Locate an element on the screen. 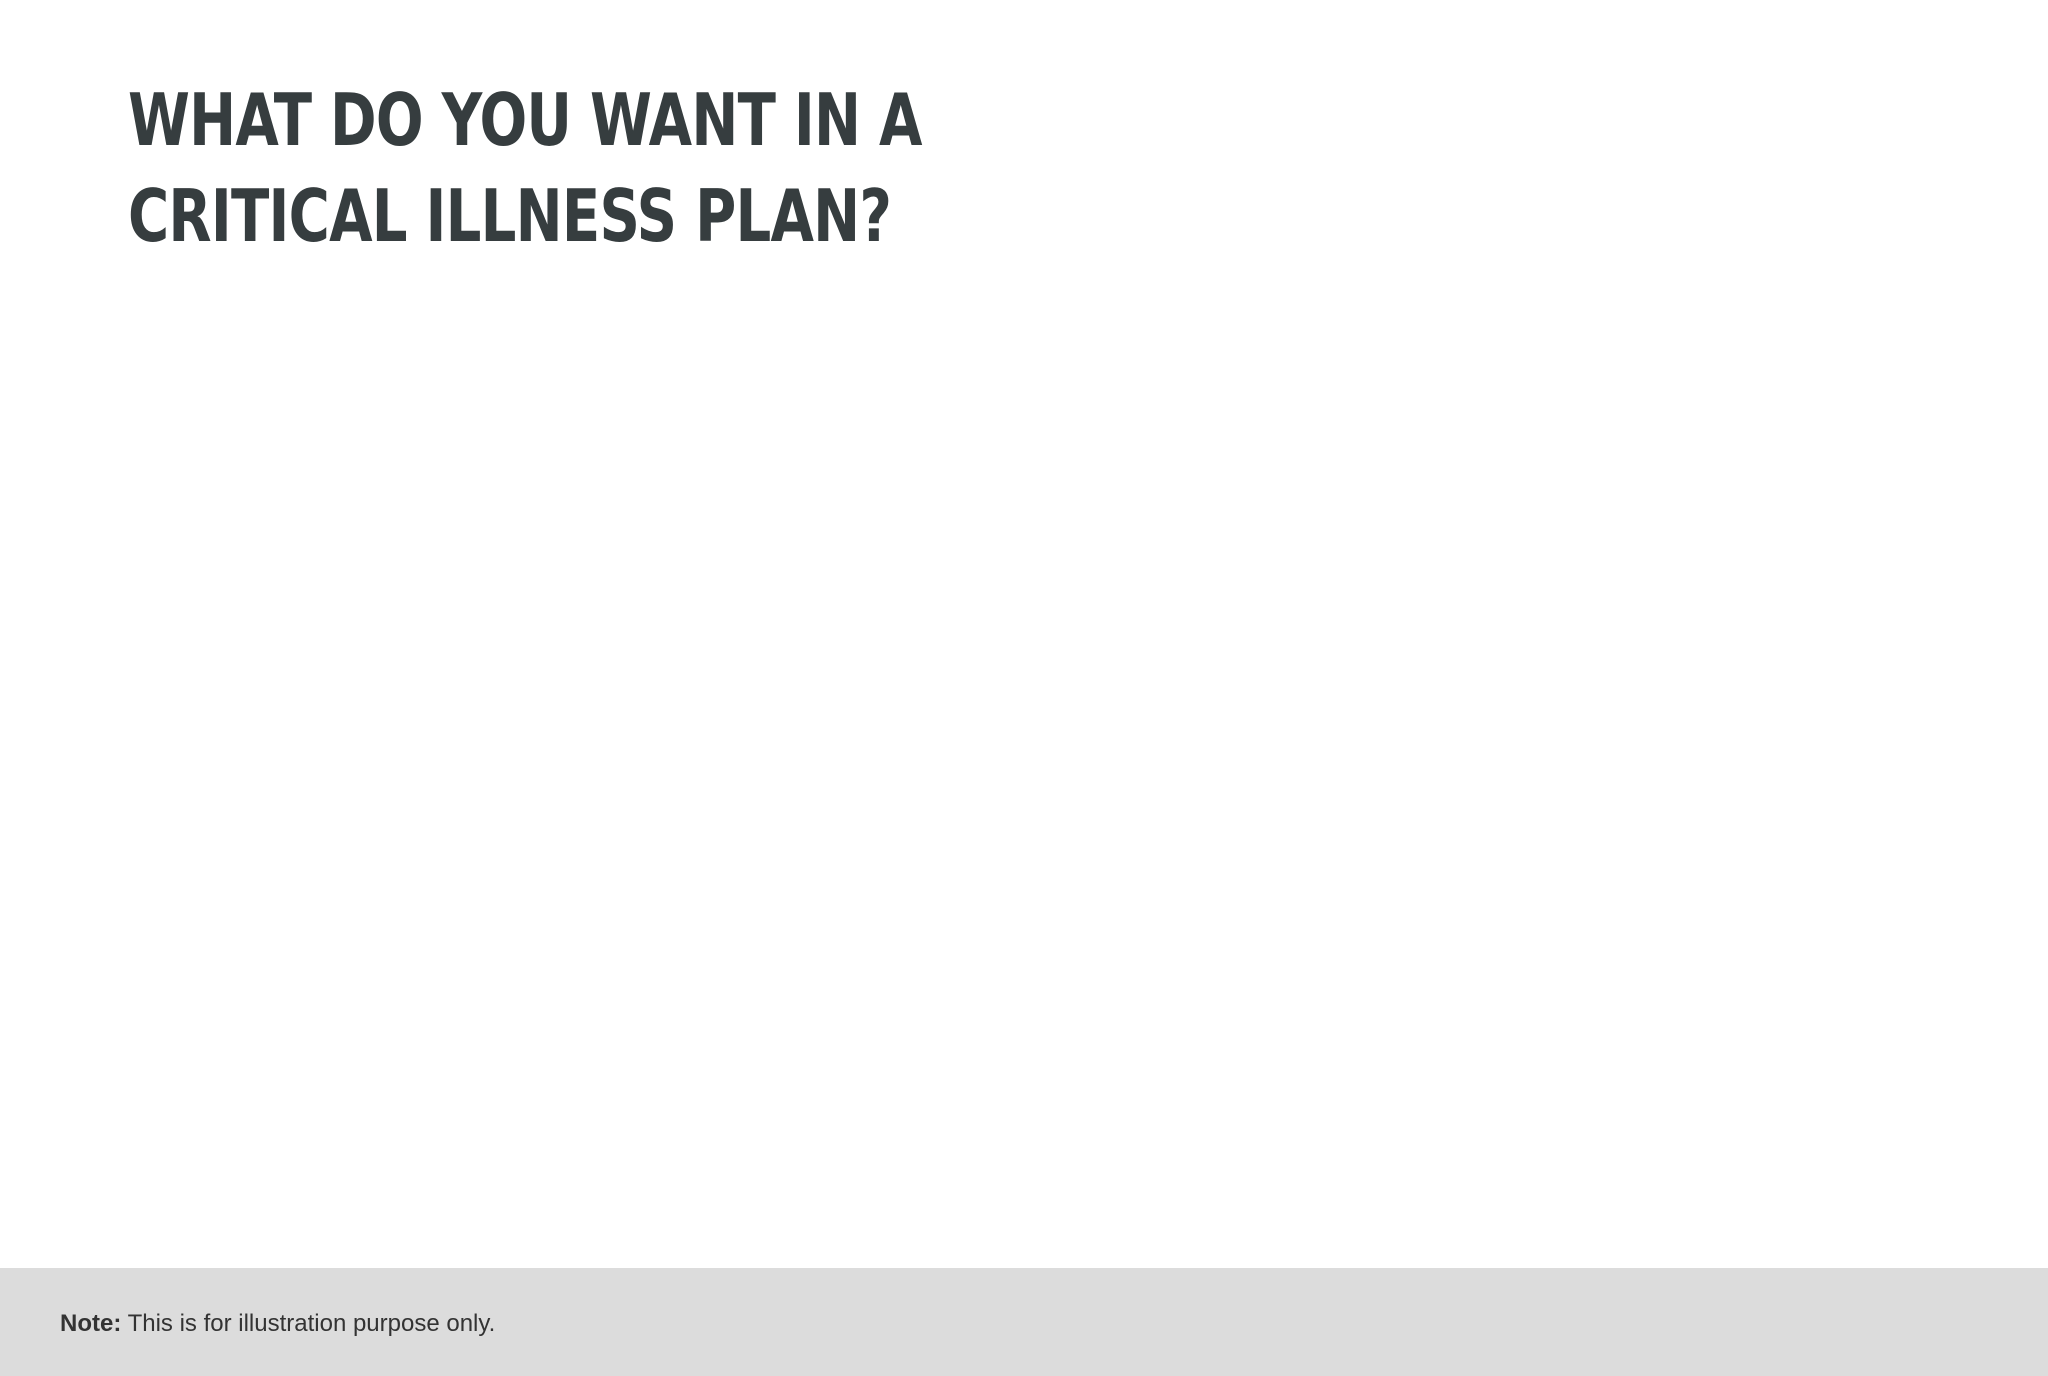 The height and width of the screenshot is (1376, 2048). page-title-line-1: WHAT DO YOU WANT IN A is located at coordinates (525, 120).